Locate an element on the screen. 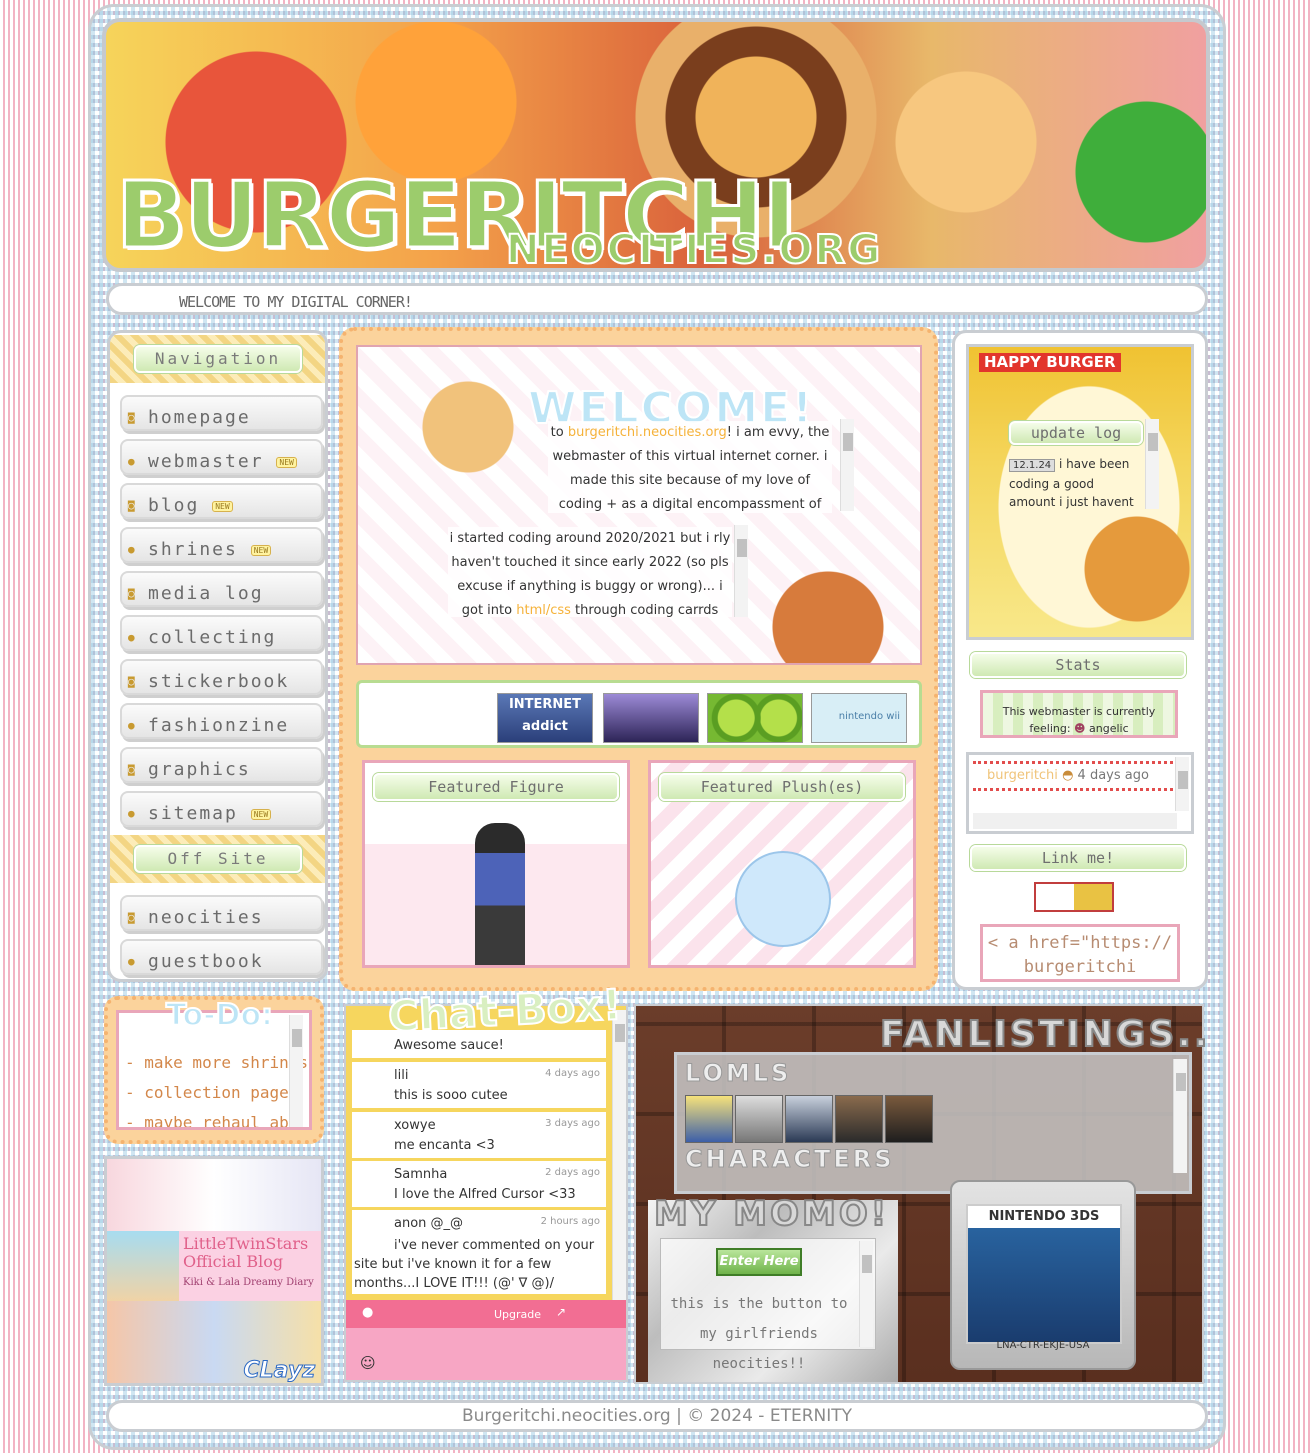 Image resolution: width=1313 pixels, height=1453 pixels. nav-heading: Navigation is located at coordinates (217, 359).